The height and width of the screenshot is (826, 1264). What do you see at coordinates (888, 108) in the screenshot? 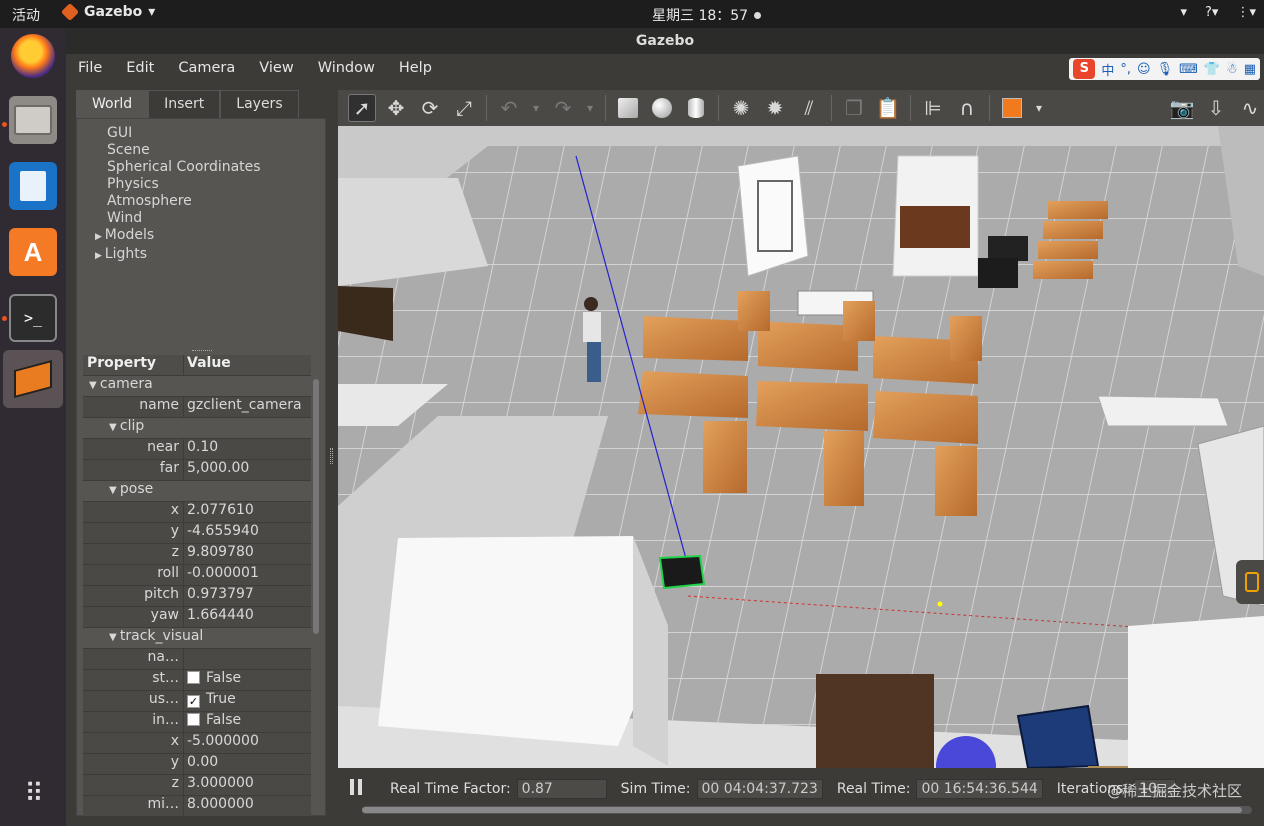
I see `paste-icon: 📋` at bounding box center [888, 108].